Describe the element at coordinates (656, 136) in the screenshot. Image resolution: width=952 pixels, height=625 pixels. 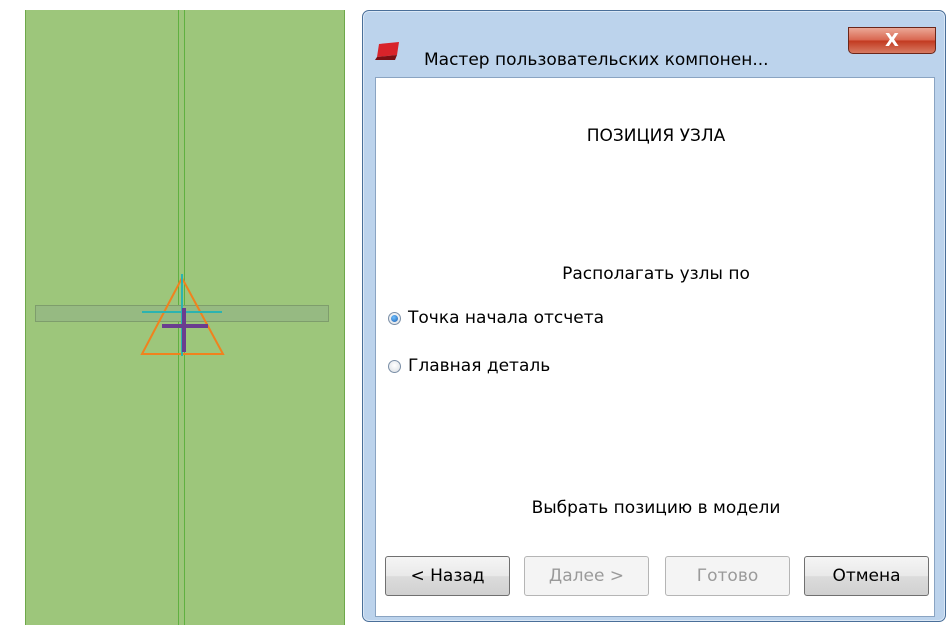
I see `section-heading: ПОЗИЦИЯ УЗЛА` at that location.